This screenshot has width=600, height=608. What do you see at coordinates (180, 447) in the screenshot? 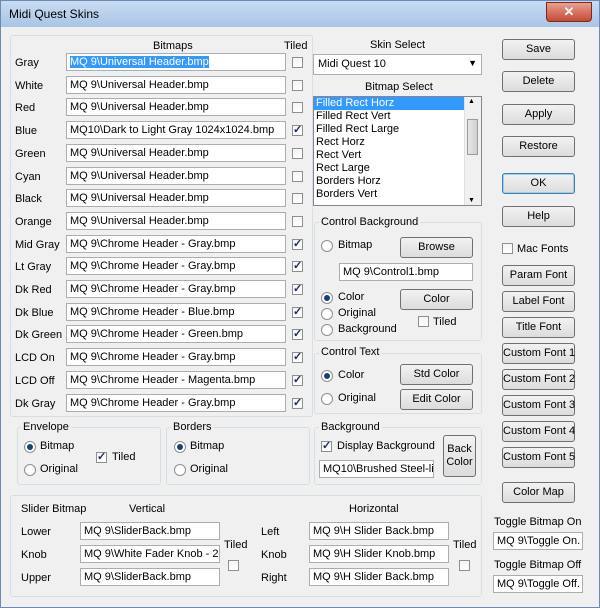
I see `borders-bitmap-radio` at bounding box center [180, 447].